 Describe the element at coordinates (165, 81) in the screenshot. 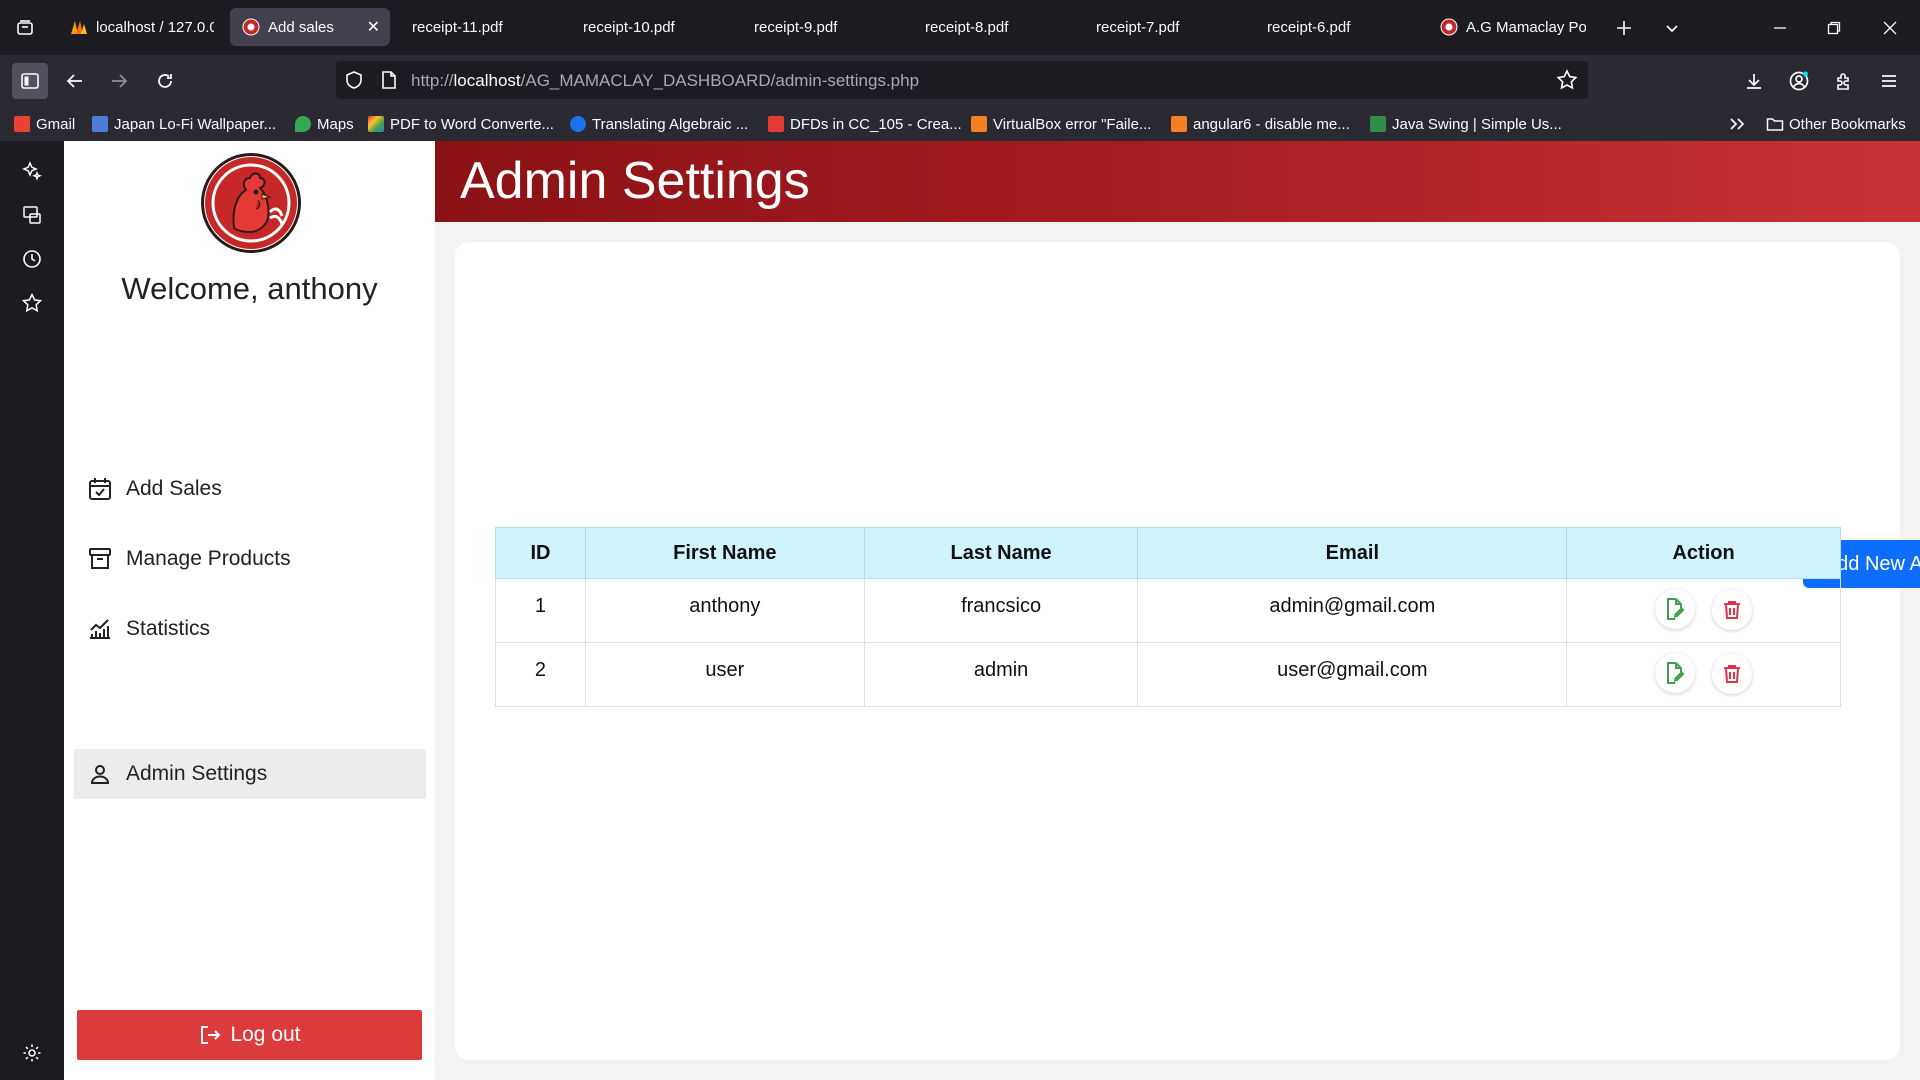

I see `reload-icon` at that location.